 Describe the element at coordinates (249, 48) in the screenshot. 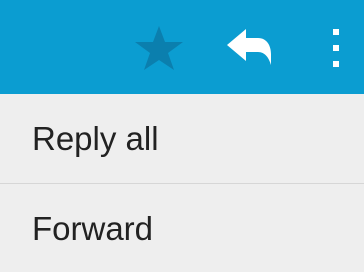

I see `reply-icon` at that location.